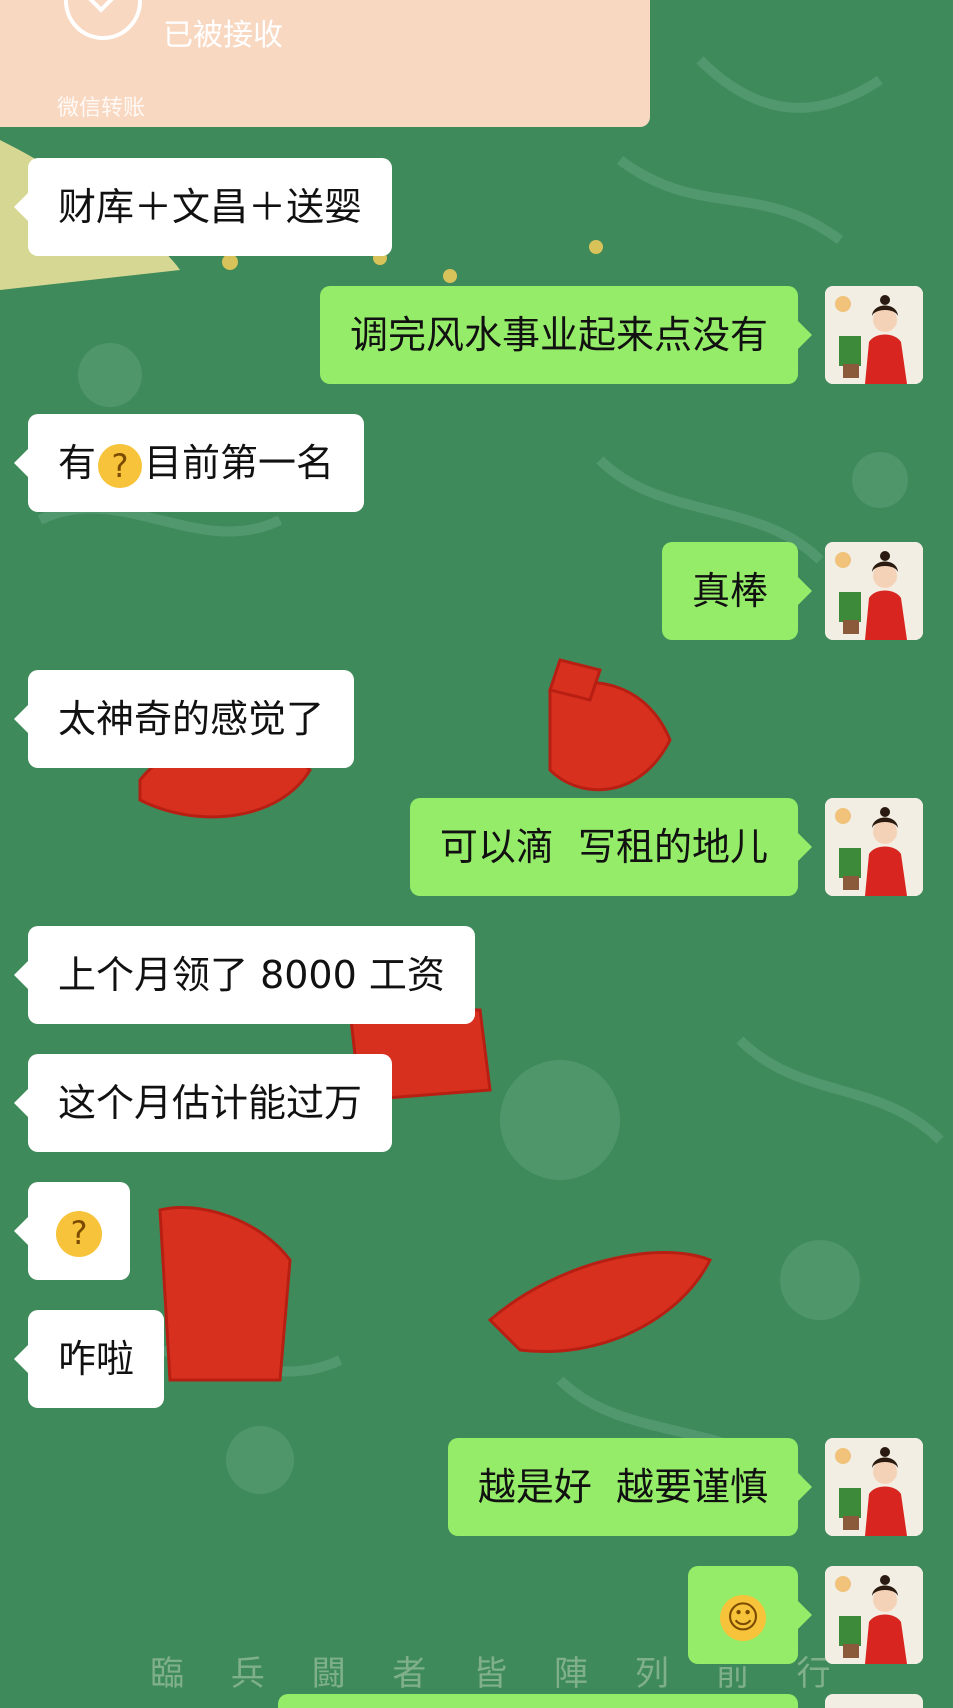  Describe the element at coordinates (77, 463) in the screenshot. I see `message-text-before: 有` at that location.